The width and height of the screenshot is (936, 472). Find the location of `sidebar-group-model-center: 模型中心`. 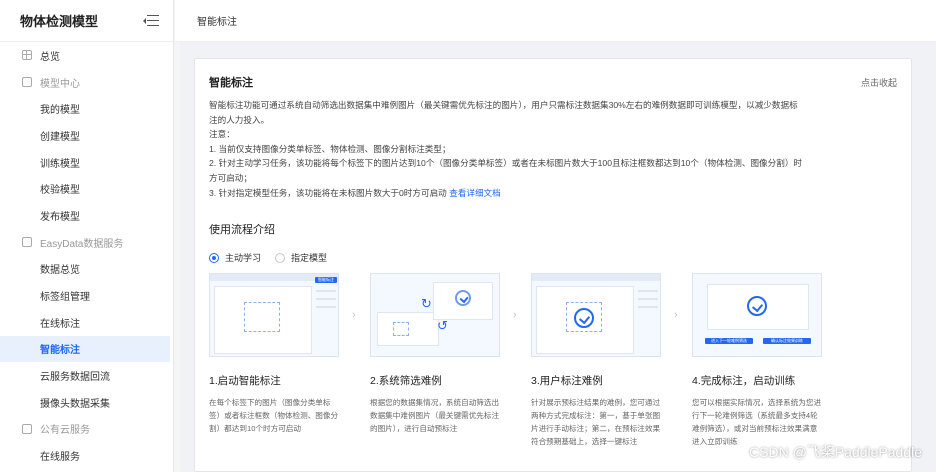

sidebar-group-model-center: 模型中心 is located at coordinates (86, 82).